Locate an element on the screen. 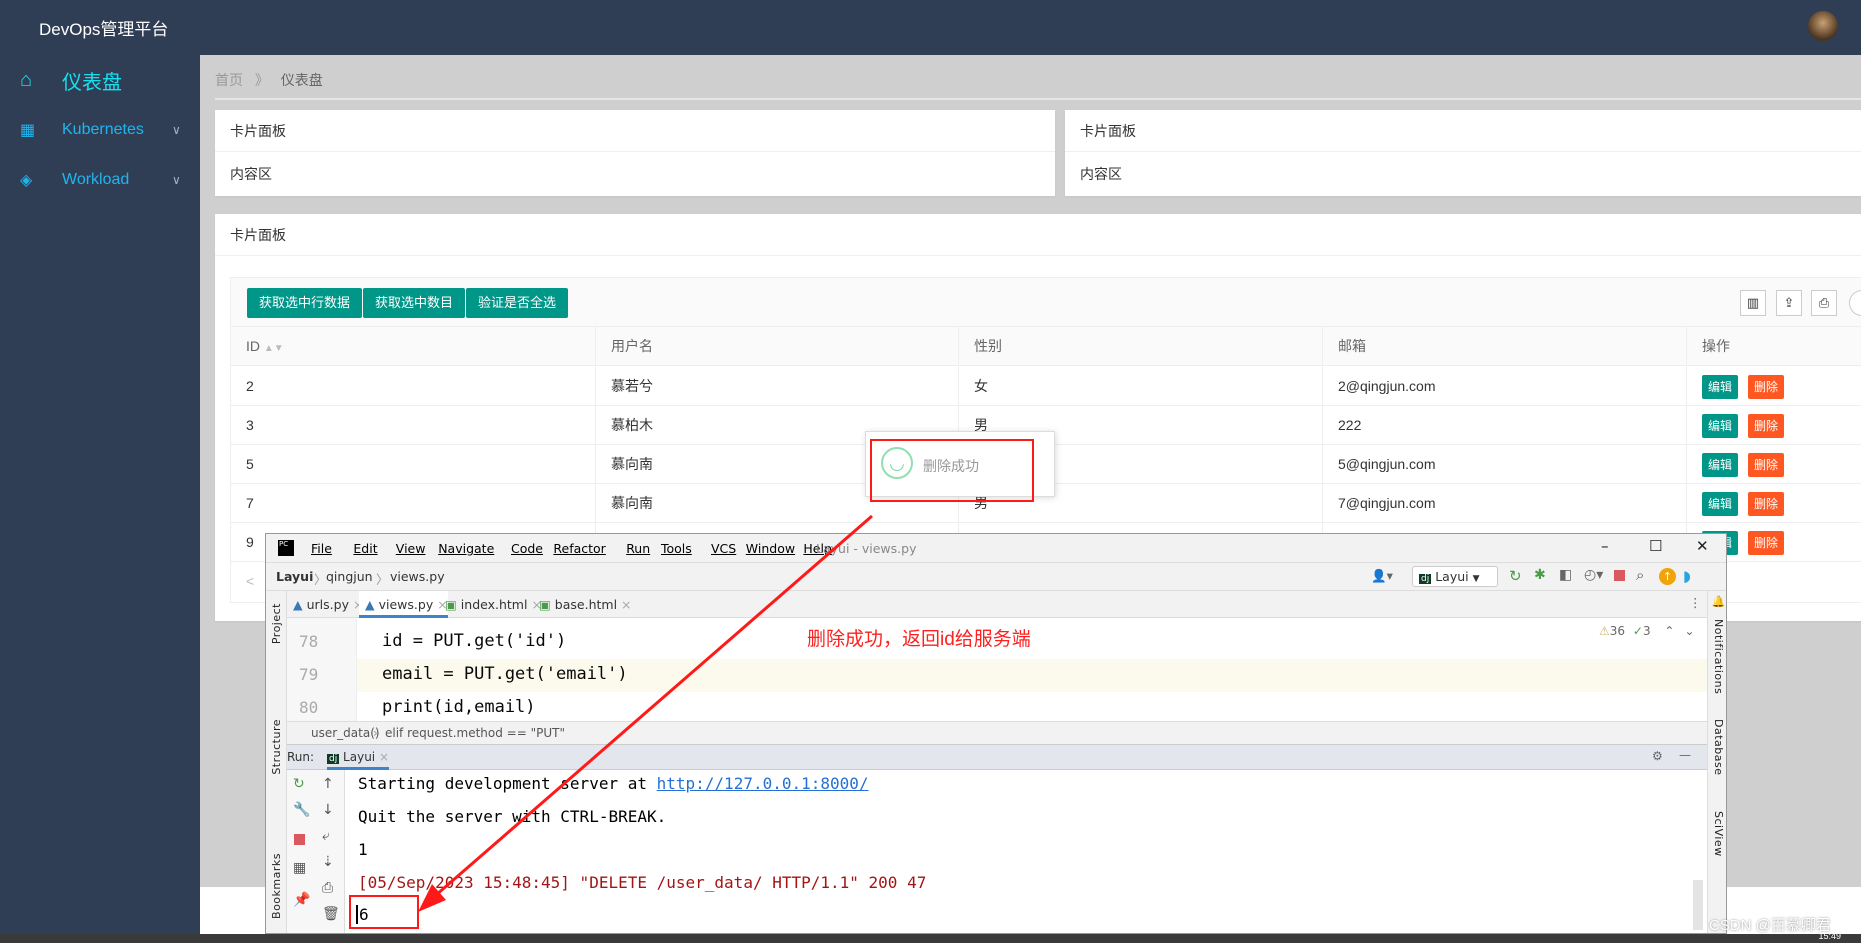 The height and width of the screenshot is (943, 1861). annotation-arrow is located at coordinates (645, 713).